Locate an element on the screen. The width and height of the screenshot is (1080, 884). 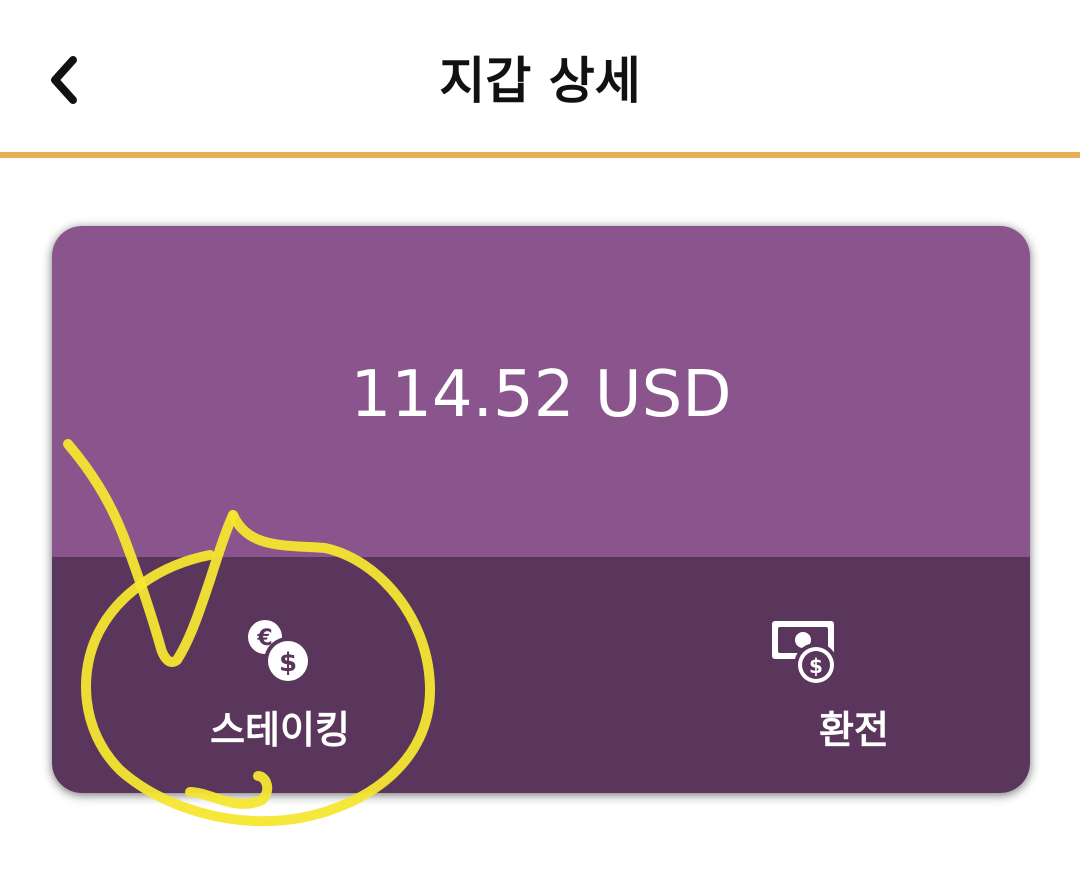
coins-euro-dollar-icon: € $ is located at coordinates (280, 652).